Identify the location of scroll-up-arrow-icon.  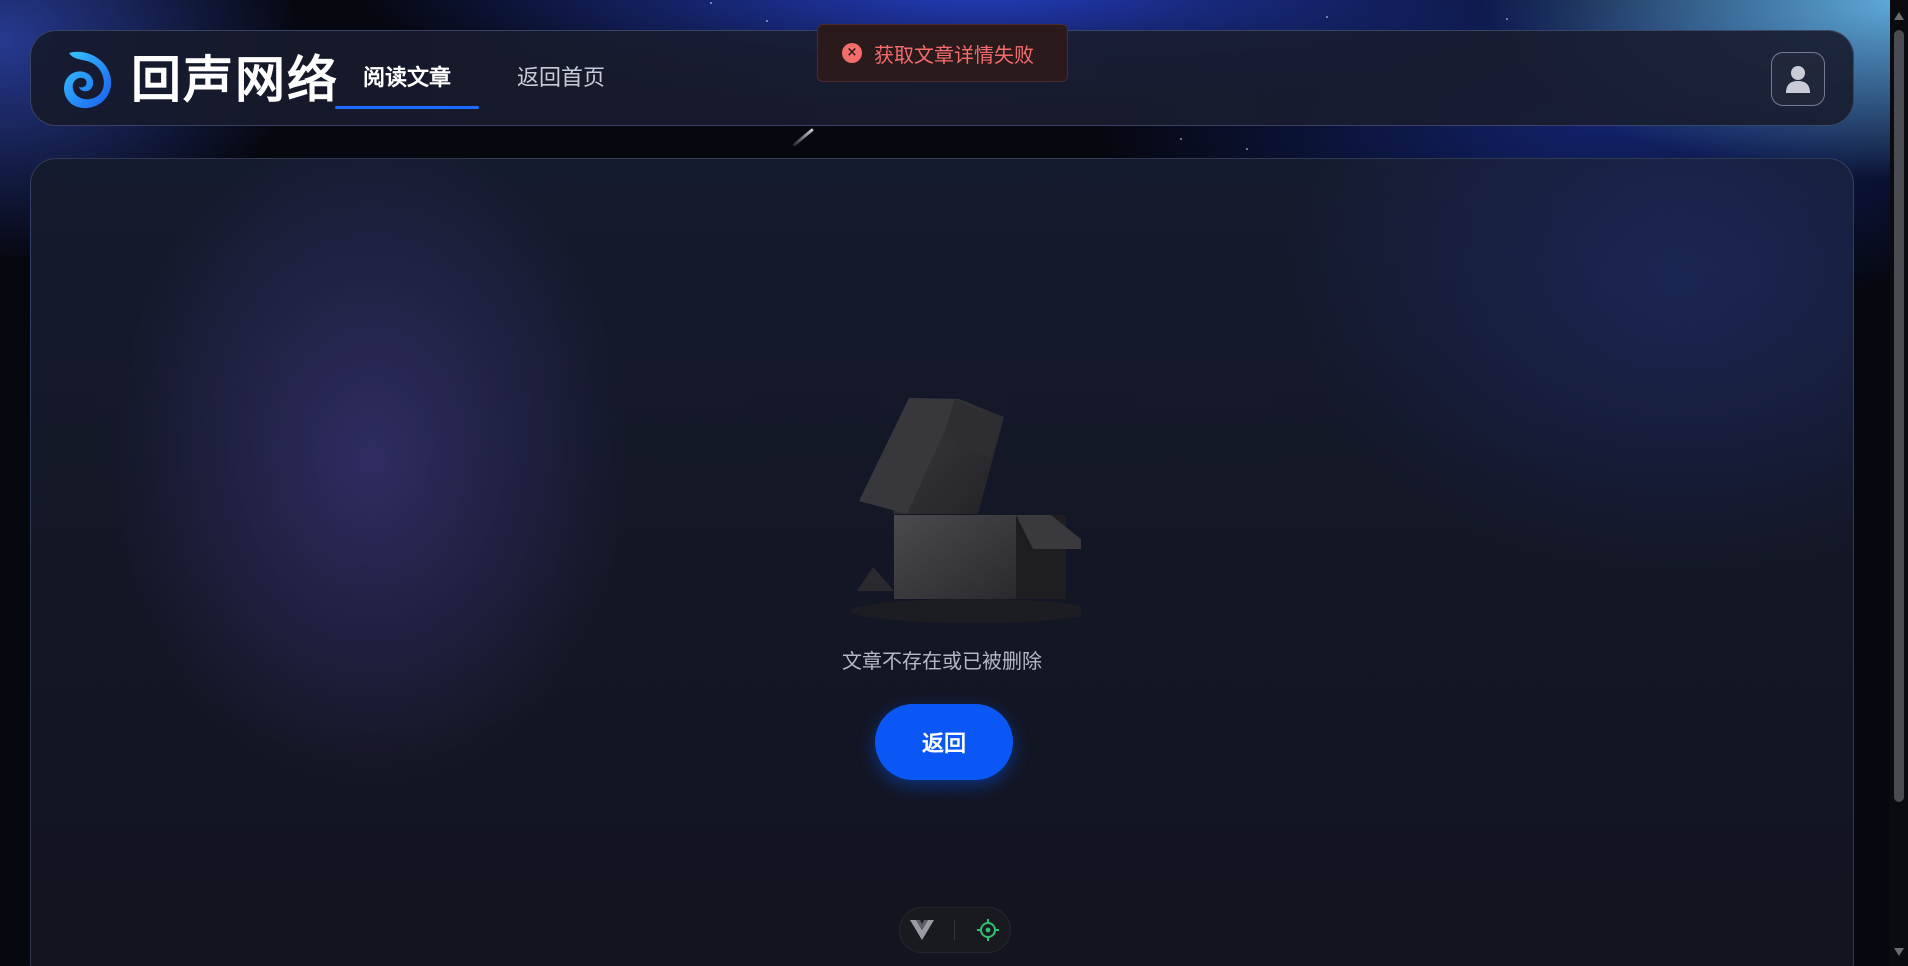
(1899, 16).